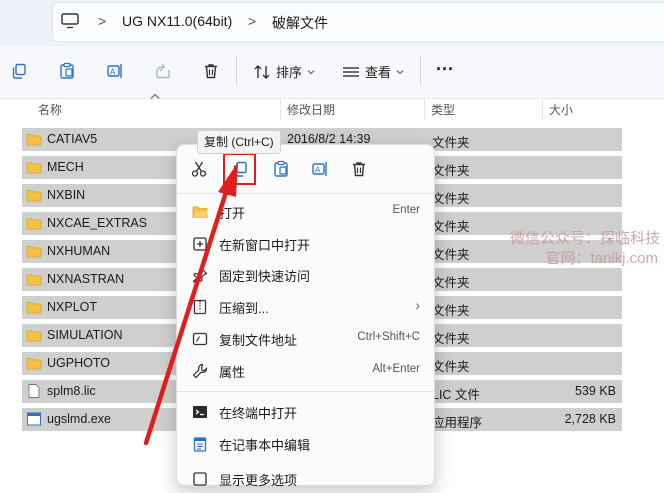  Describe the element at coordinates (200, 444) in the screenshot. I see `notepad-icon` at that location.